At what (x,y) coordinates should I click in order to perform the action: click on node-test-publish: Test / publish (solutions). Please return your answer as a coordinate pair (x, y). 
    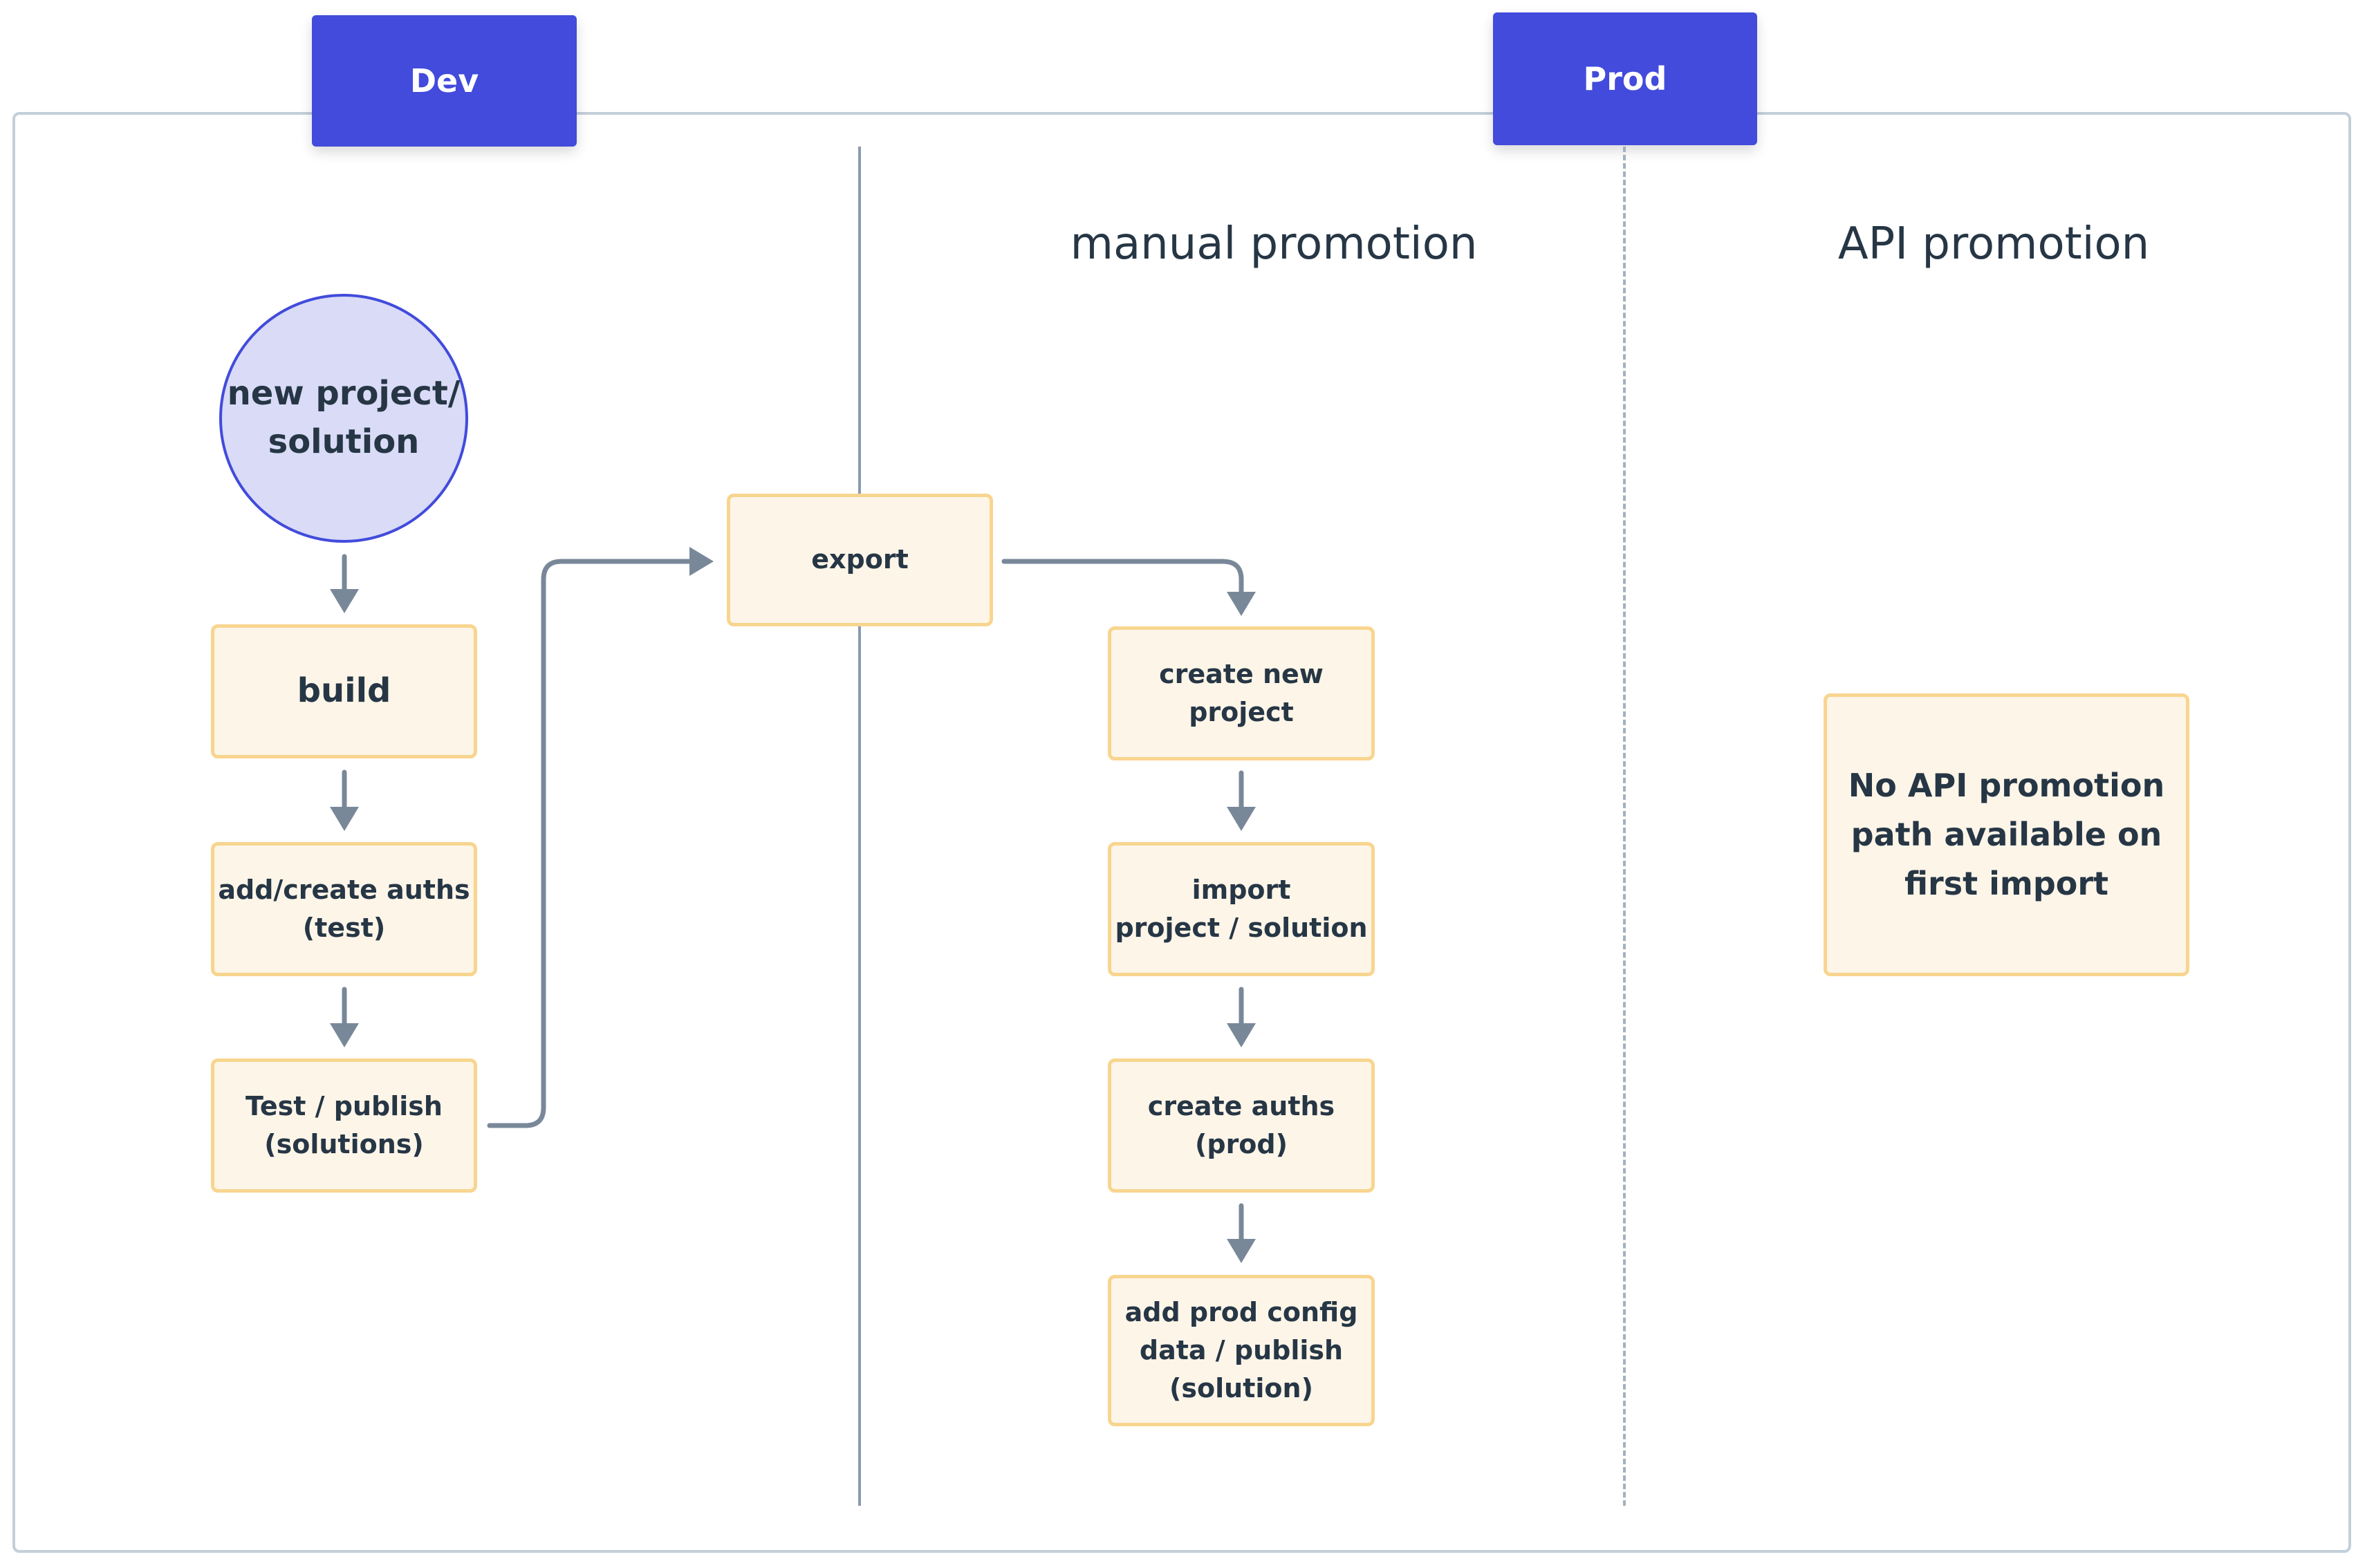
    Looking at the image, I should click on (344, 1125).